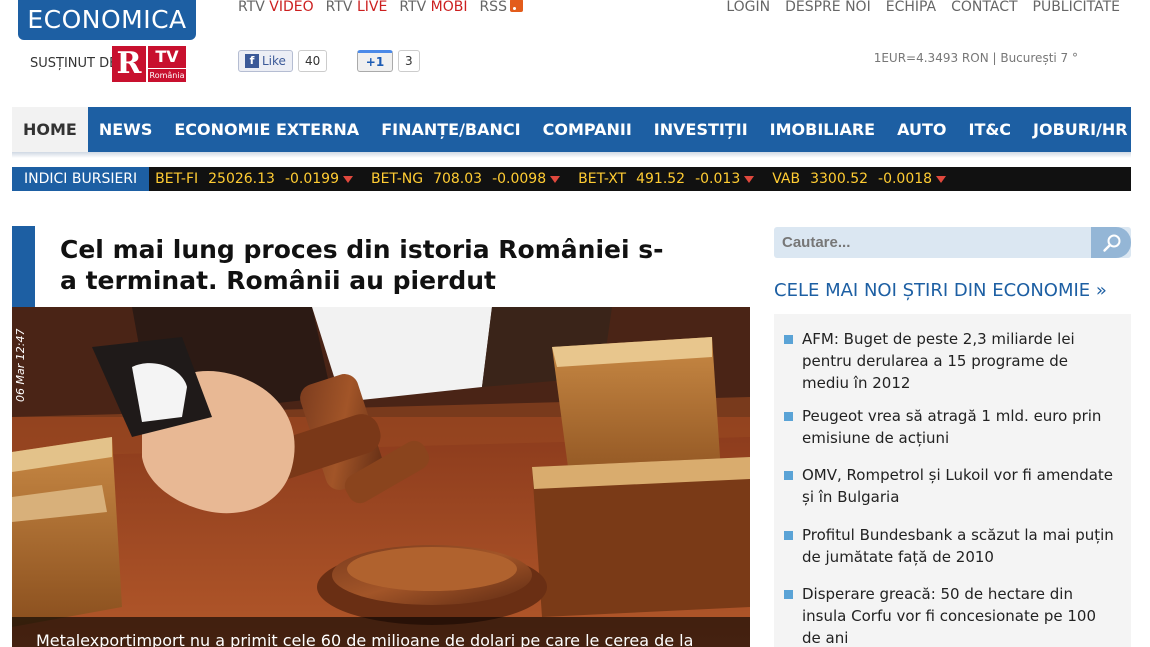 The image size is (1150, 647). What do you see at coordinates (312, 61) in the screenshot?
I see `facebook-like-count: 40` at bounding box center [312, 61].